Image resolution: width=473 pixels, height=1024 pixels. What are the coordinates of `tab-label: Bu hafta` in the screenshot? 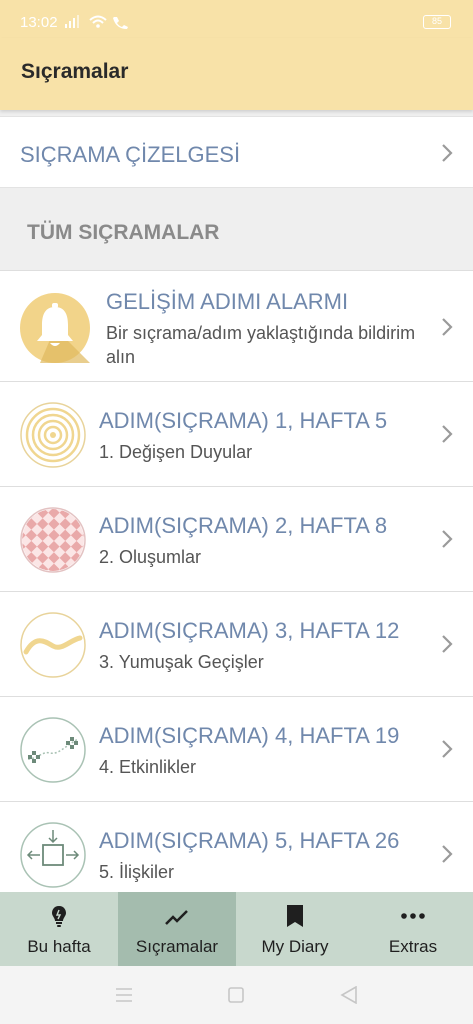 It's located at (59, 946).